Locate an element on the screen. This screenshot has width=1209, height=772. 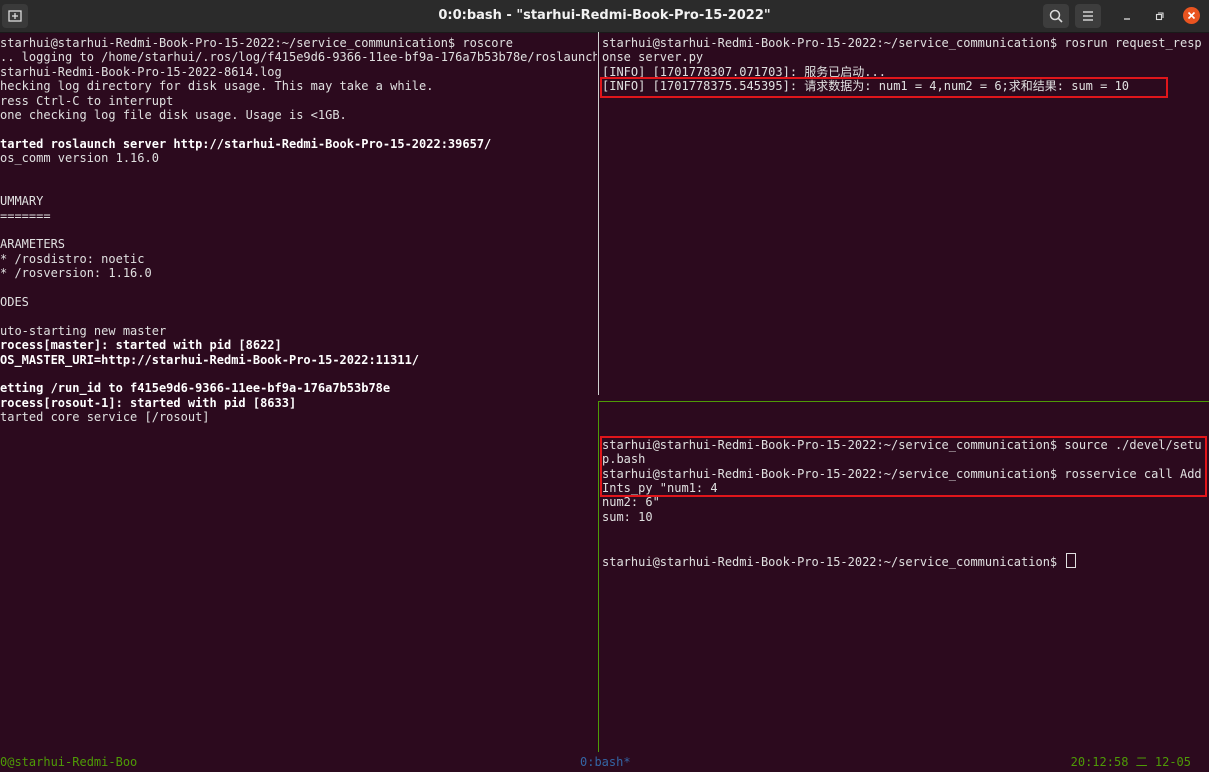
terminal-line: ARAMETERS is located at coordinates (33, 244).